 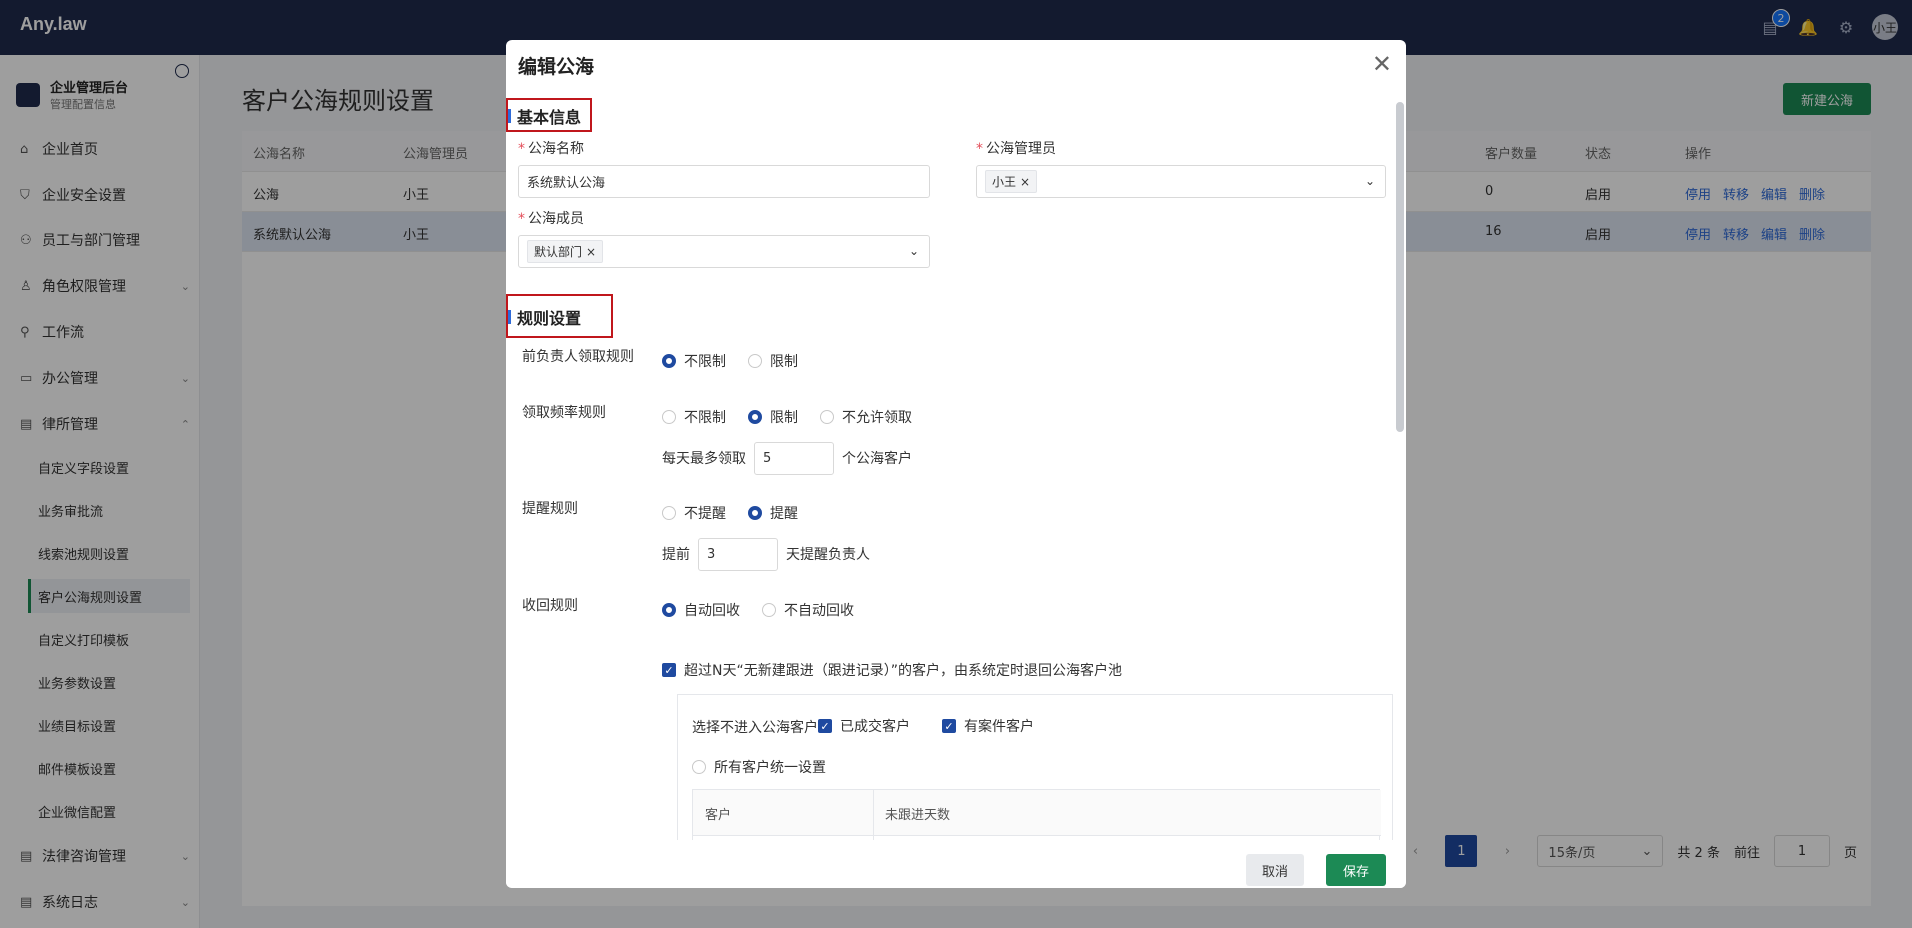 What do you see at coordinates (1037, 813) in the screenshot?
I see `inner-table-header` at bounding box center [1037, 813].